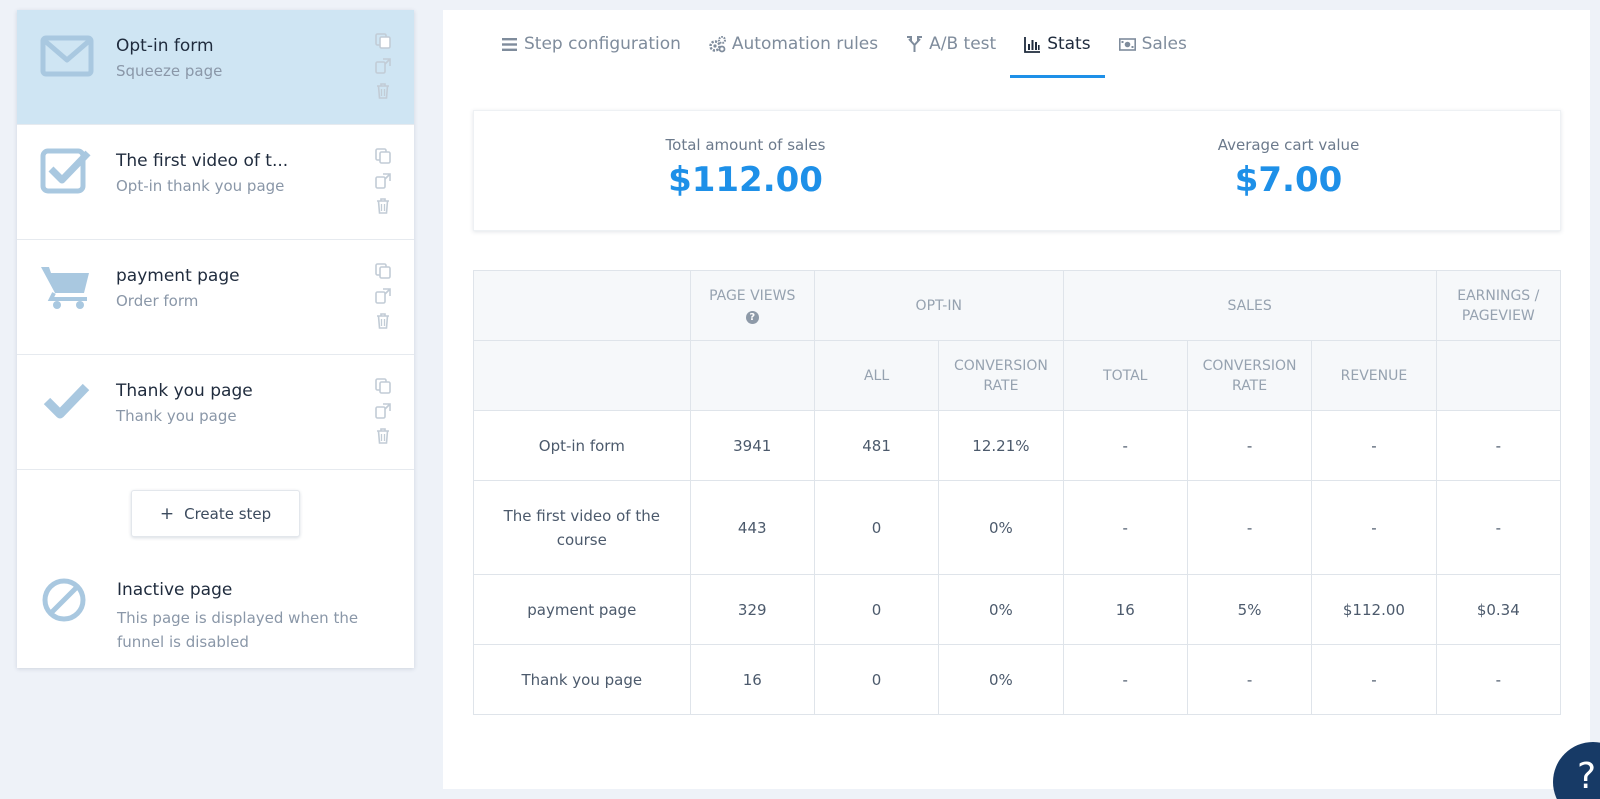  Describe the element at coordinates (1249, 305) in the screenshot. I see `header-sales: Sales` at that location.